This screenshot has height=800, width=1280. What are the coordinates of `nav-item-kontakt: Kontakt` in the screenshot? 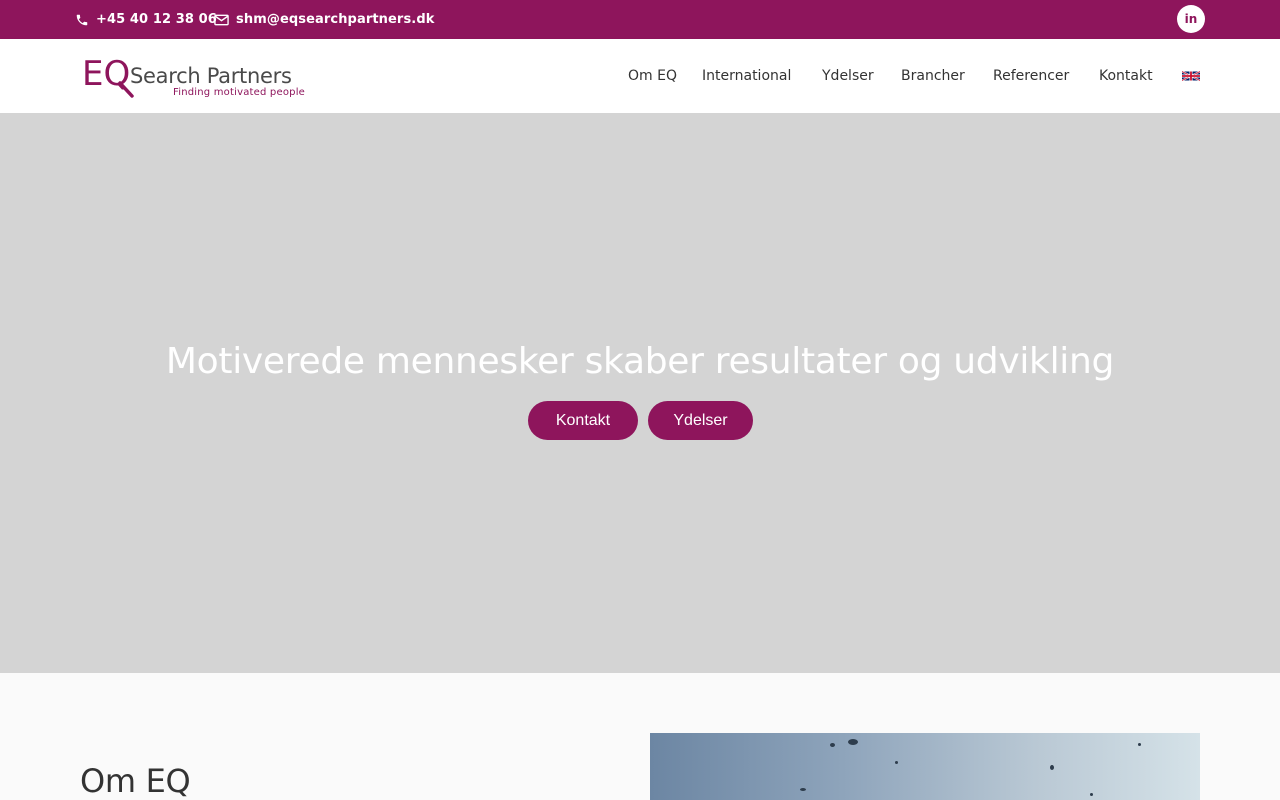 It's located at (1126, 76).